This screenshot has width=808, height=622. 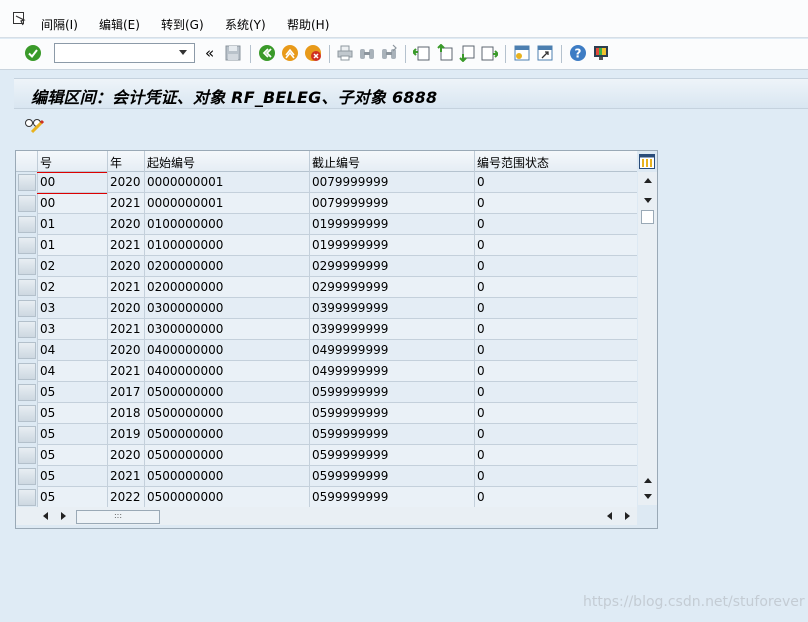 What do you see at coordinates (391, 161) in the screenshot?
I see `column-header-to-number: 截止编号` at bounding box center [391, 161].